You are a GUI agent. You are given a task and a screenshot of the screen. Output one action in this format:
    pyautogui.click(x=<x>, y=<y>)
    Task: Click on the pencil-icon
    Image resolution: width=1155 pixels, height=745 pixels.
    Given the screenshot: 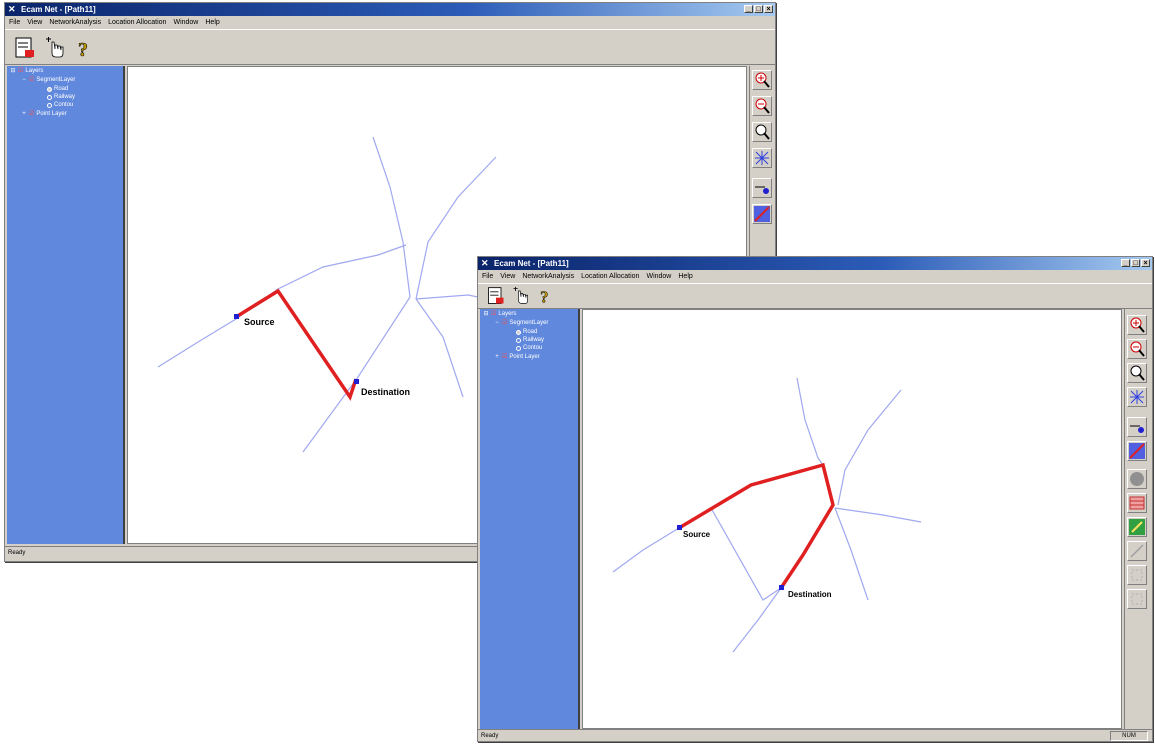 What is the action you would take?
    pyautogui.click(x=1137, y=527)
    